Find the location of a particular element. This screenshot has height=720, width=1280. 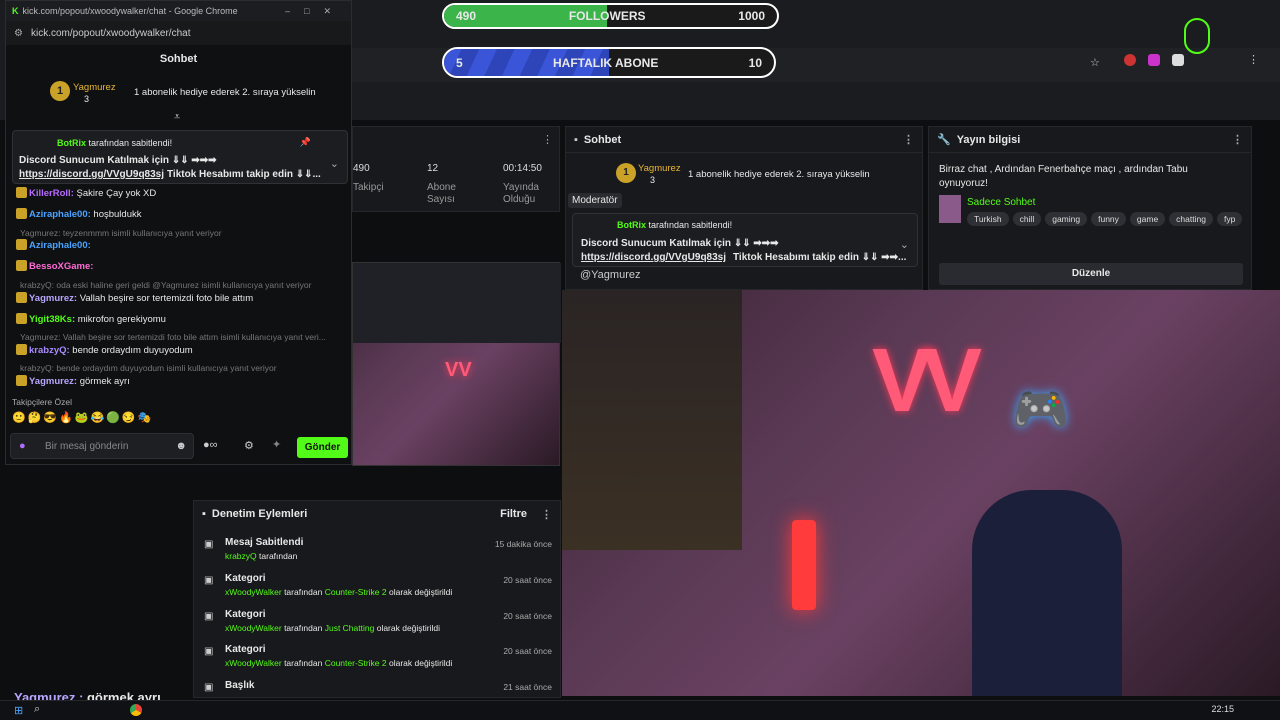

emoji-icon: ☻ is located at coordinates (181, 446).